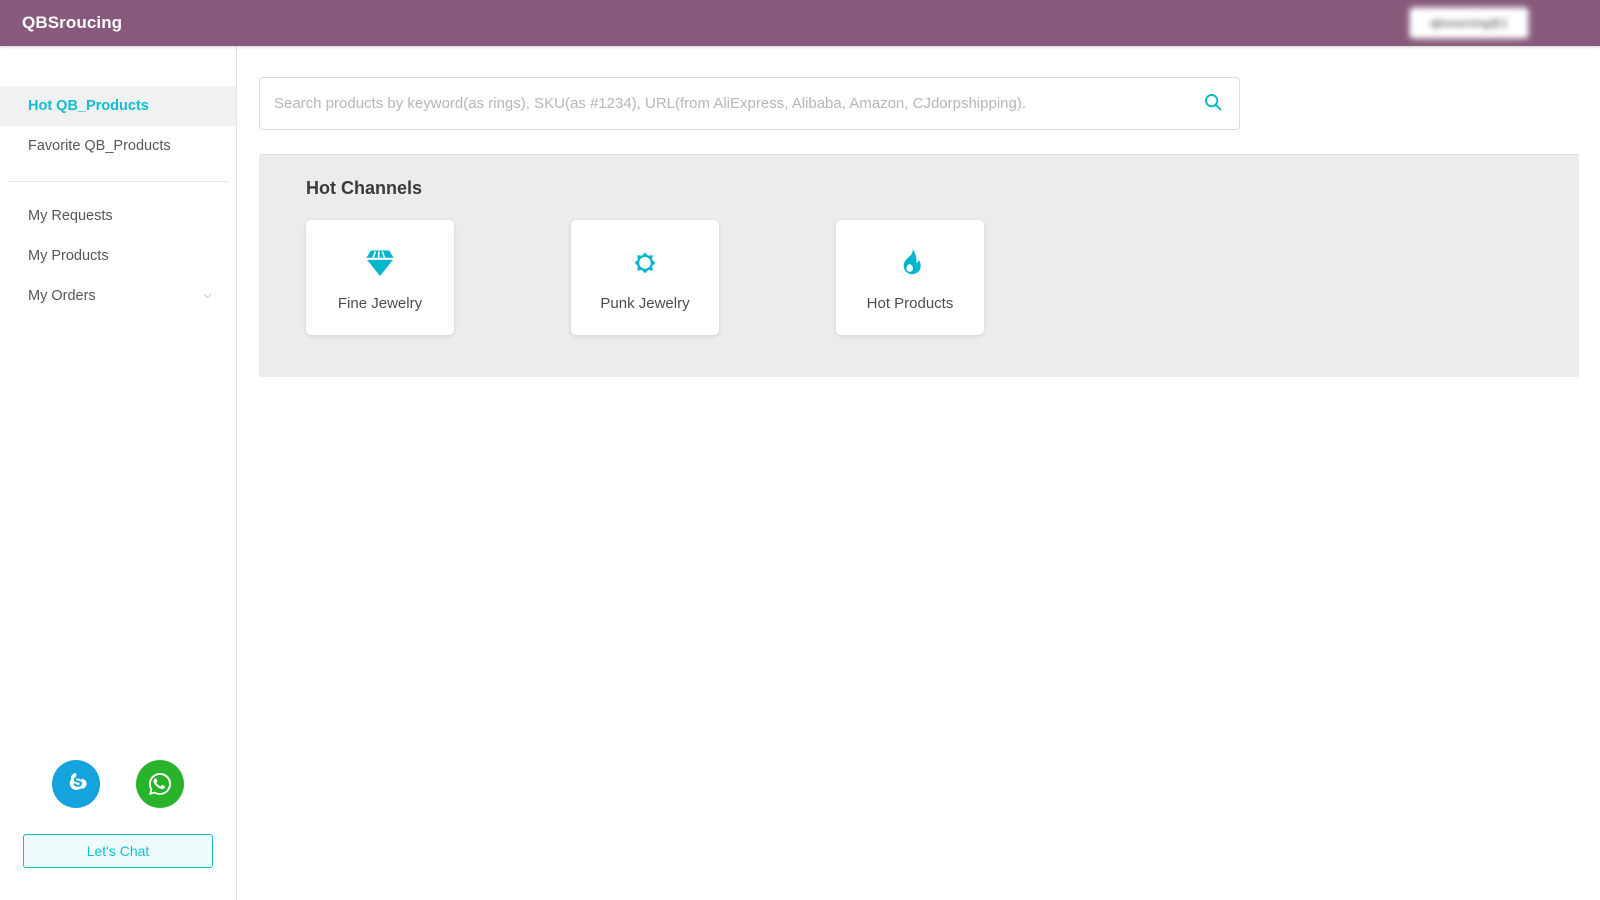 This screenshot has width=1600, height=900. I want to click on channel-card-fine-jewelry: Fine Jewelry, so click(380, 277).